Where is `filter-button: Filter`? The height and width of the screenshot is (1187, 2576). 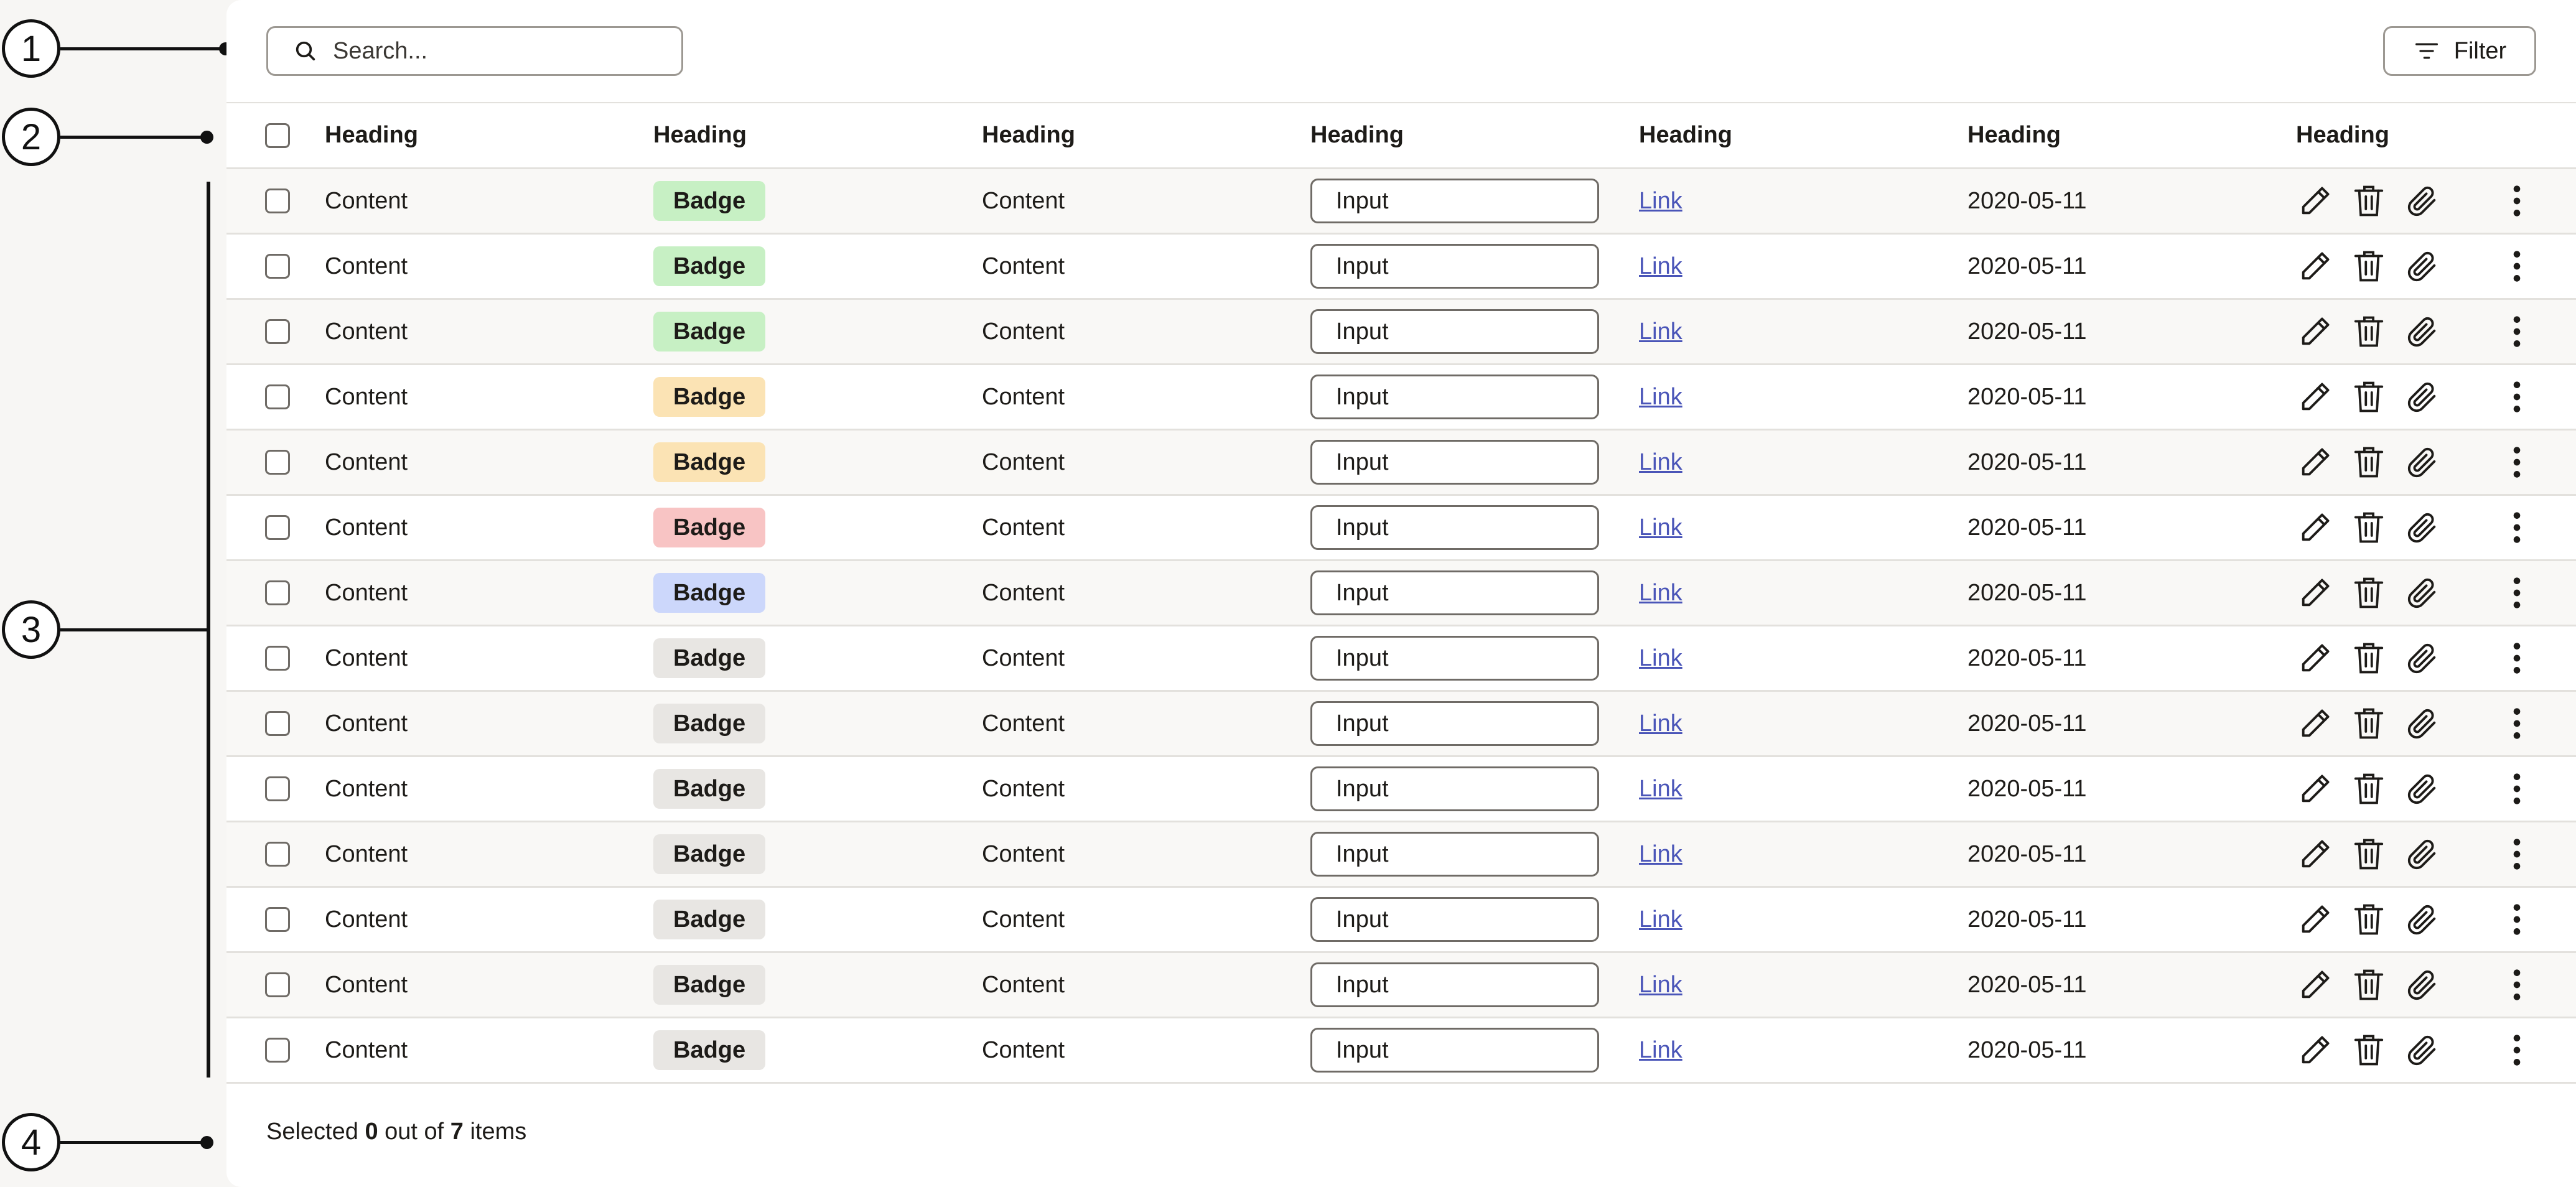 filter-button: Filter is located at coordinates (2459, 51).